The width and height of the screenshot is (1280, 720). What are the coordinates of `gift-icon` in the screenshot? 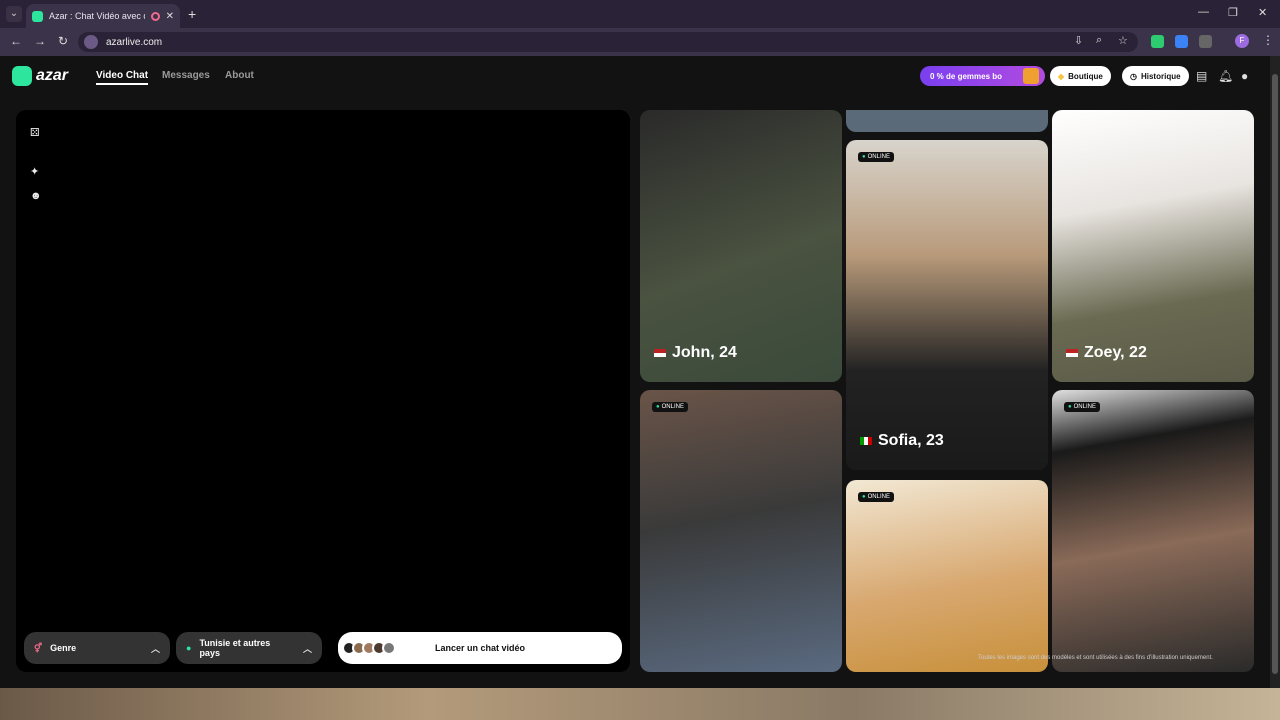 It's located at (1031, 76).